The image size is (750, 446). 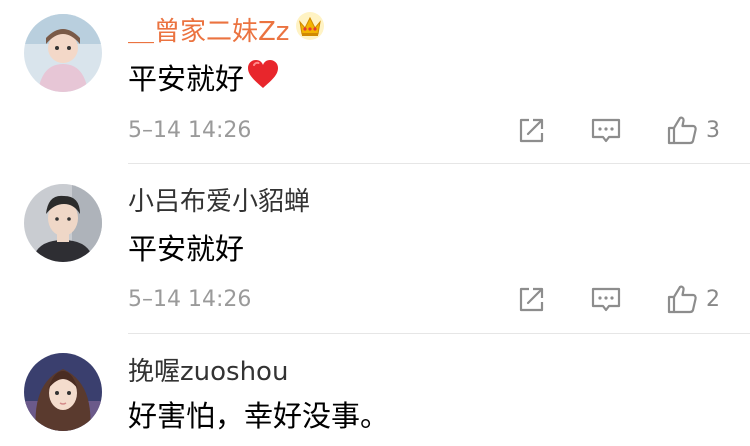 I want to click on like-button: 2, so click(x=693, y=299).